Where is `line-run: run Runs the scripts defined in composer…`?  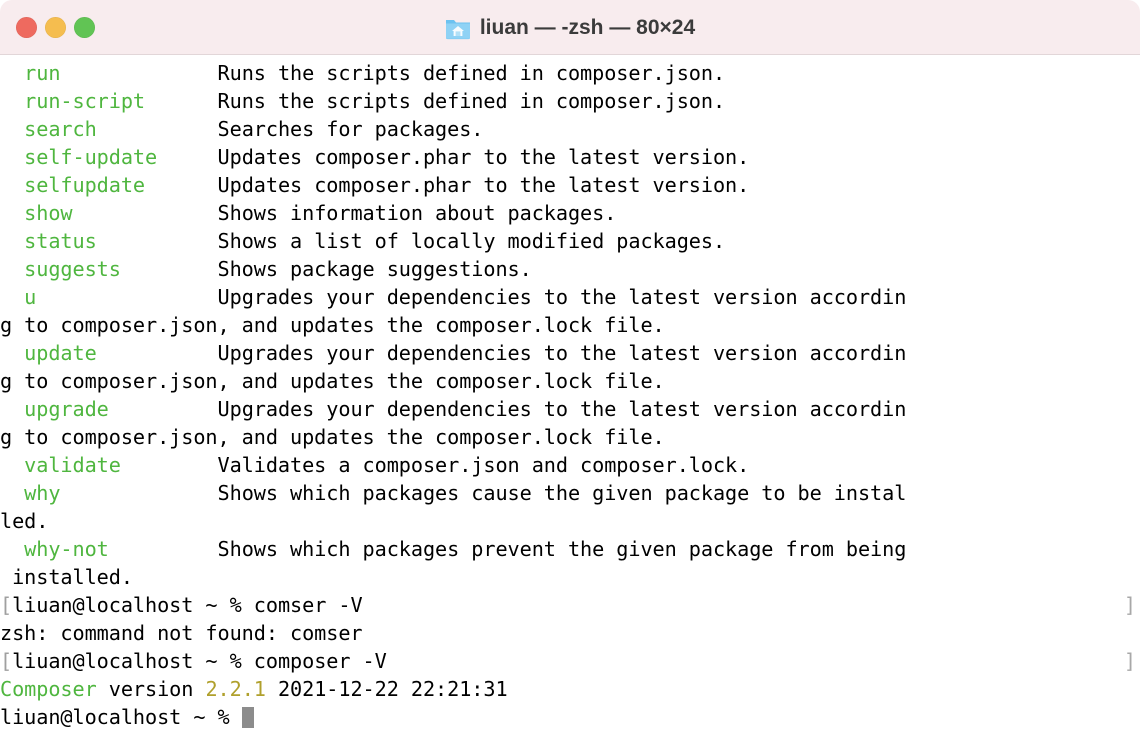
line-run: run Runs the scripts defined in composer… is located at coordinates (570, 73).